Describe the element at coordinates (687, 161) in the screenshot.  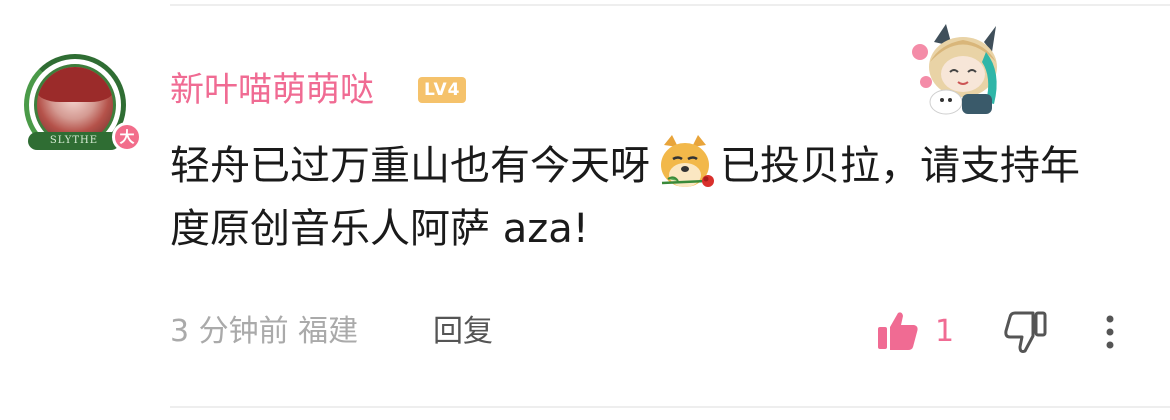
I see `doge-with-rose-icon` at that location.